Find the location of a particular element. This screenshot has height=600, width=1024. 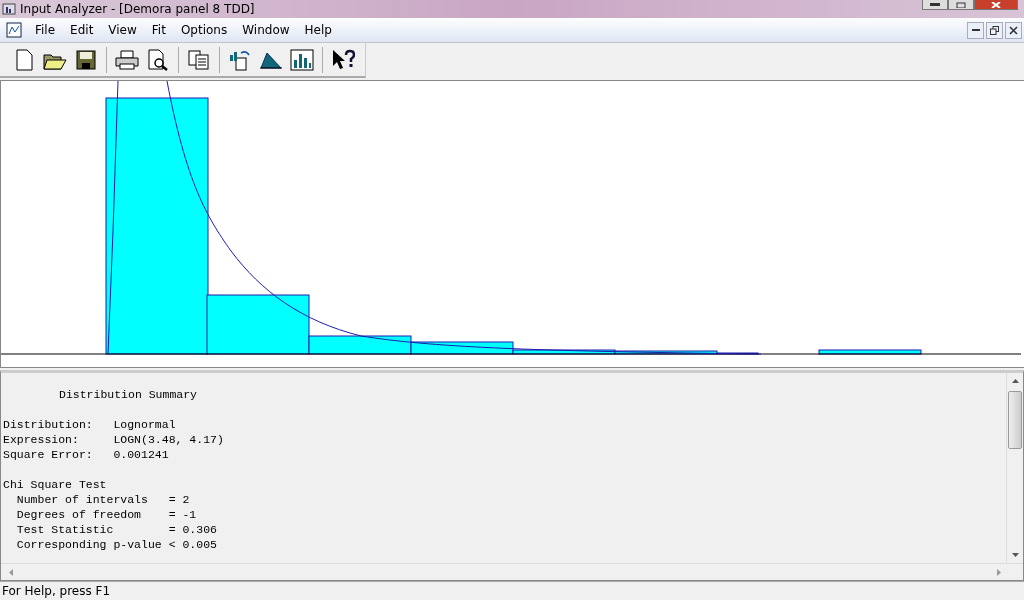

summary-line: Expression: LOGN(3.48, 4.17) is located at coordinates (114, 439).